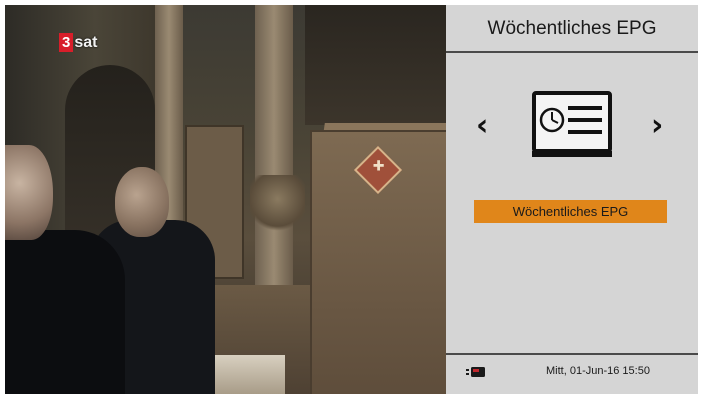 This screenshot has width=703, height=399. I want to click on next-arrow-icon: ›, so click(657, 126).